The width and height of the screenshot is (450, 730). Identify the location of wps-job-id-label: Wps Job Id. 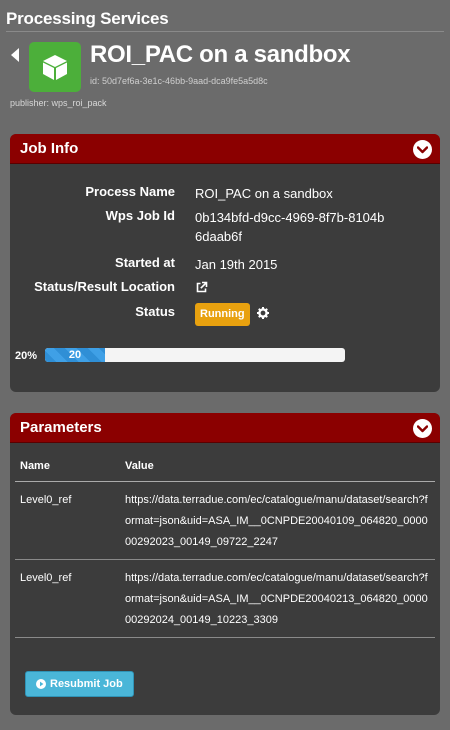
(140, 215).